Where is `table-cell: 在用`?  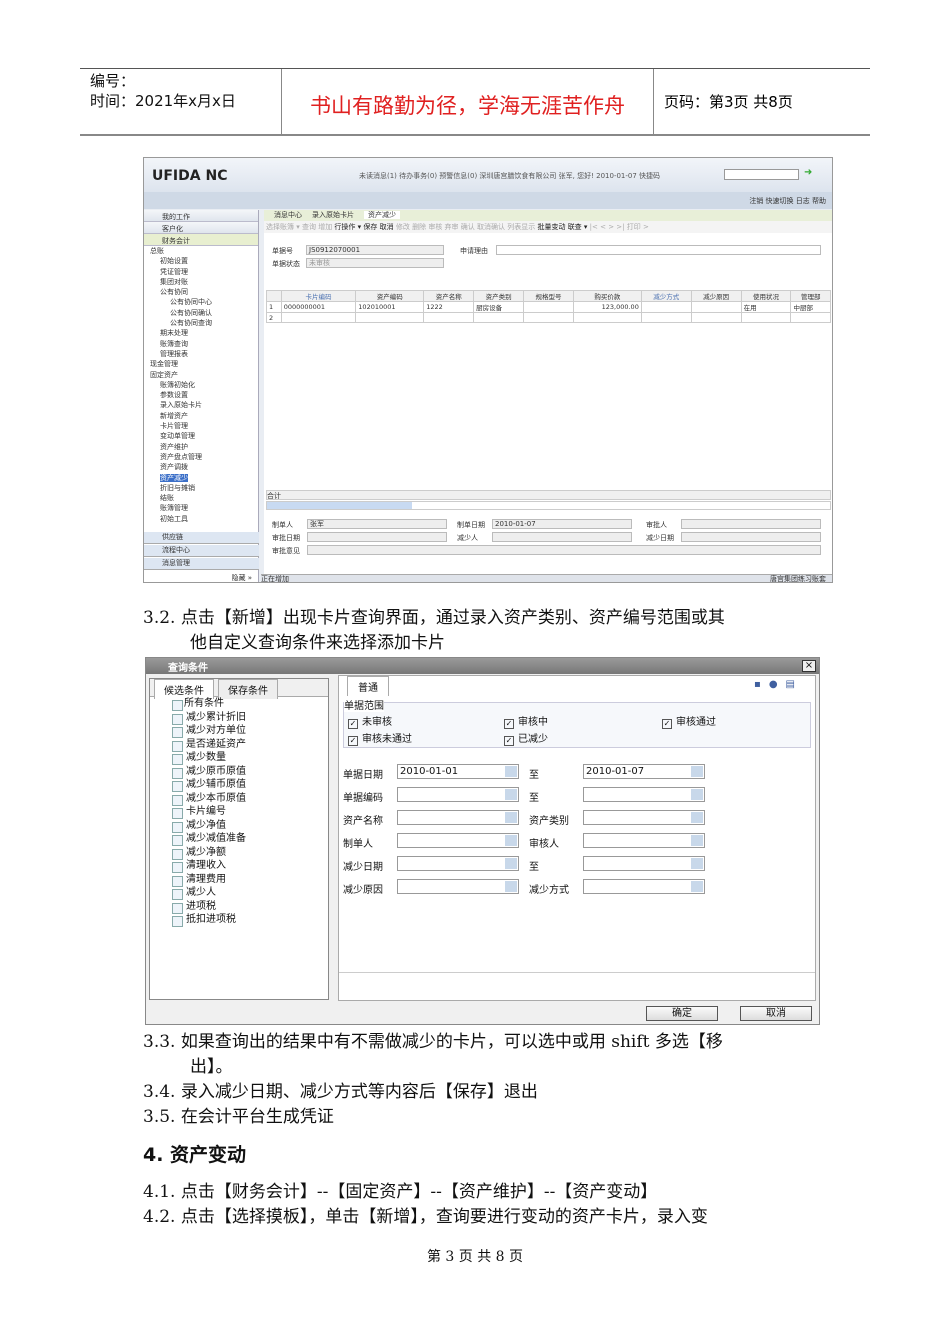 table-cell: 在用 is located at coordinates (766, 307).